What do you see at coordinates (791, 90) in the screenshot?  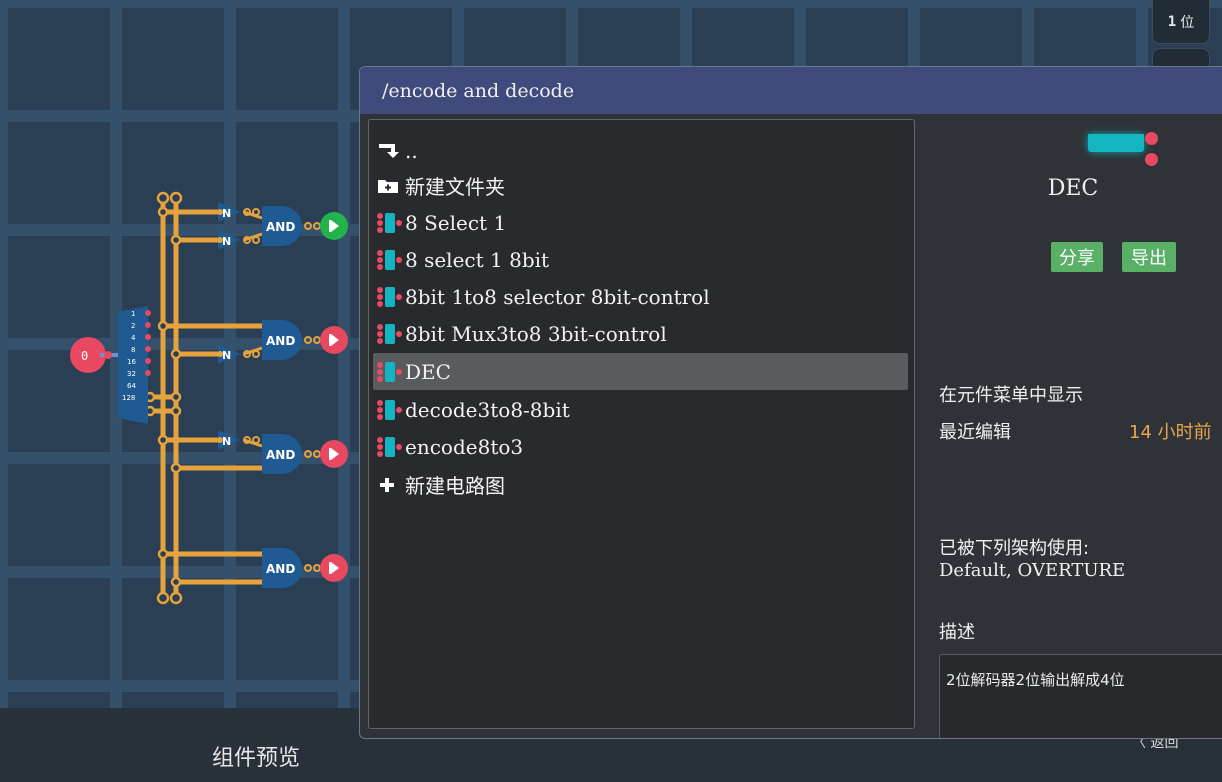 I see `dialog-path-title: /encode and decode` at bounding box center [791, 90].